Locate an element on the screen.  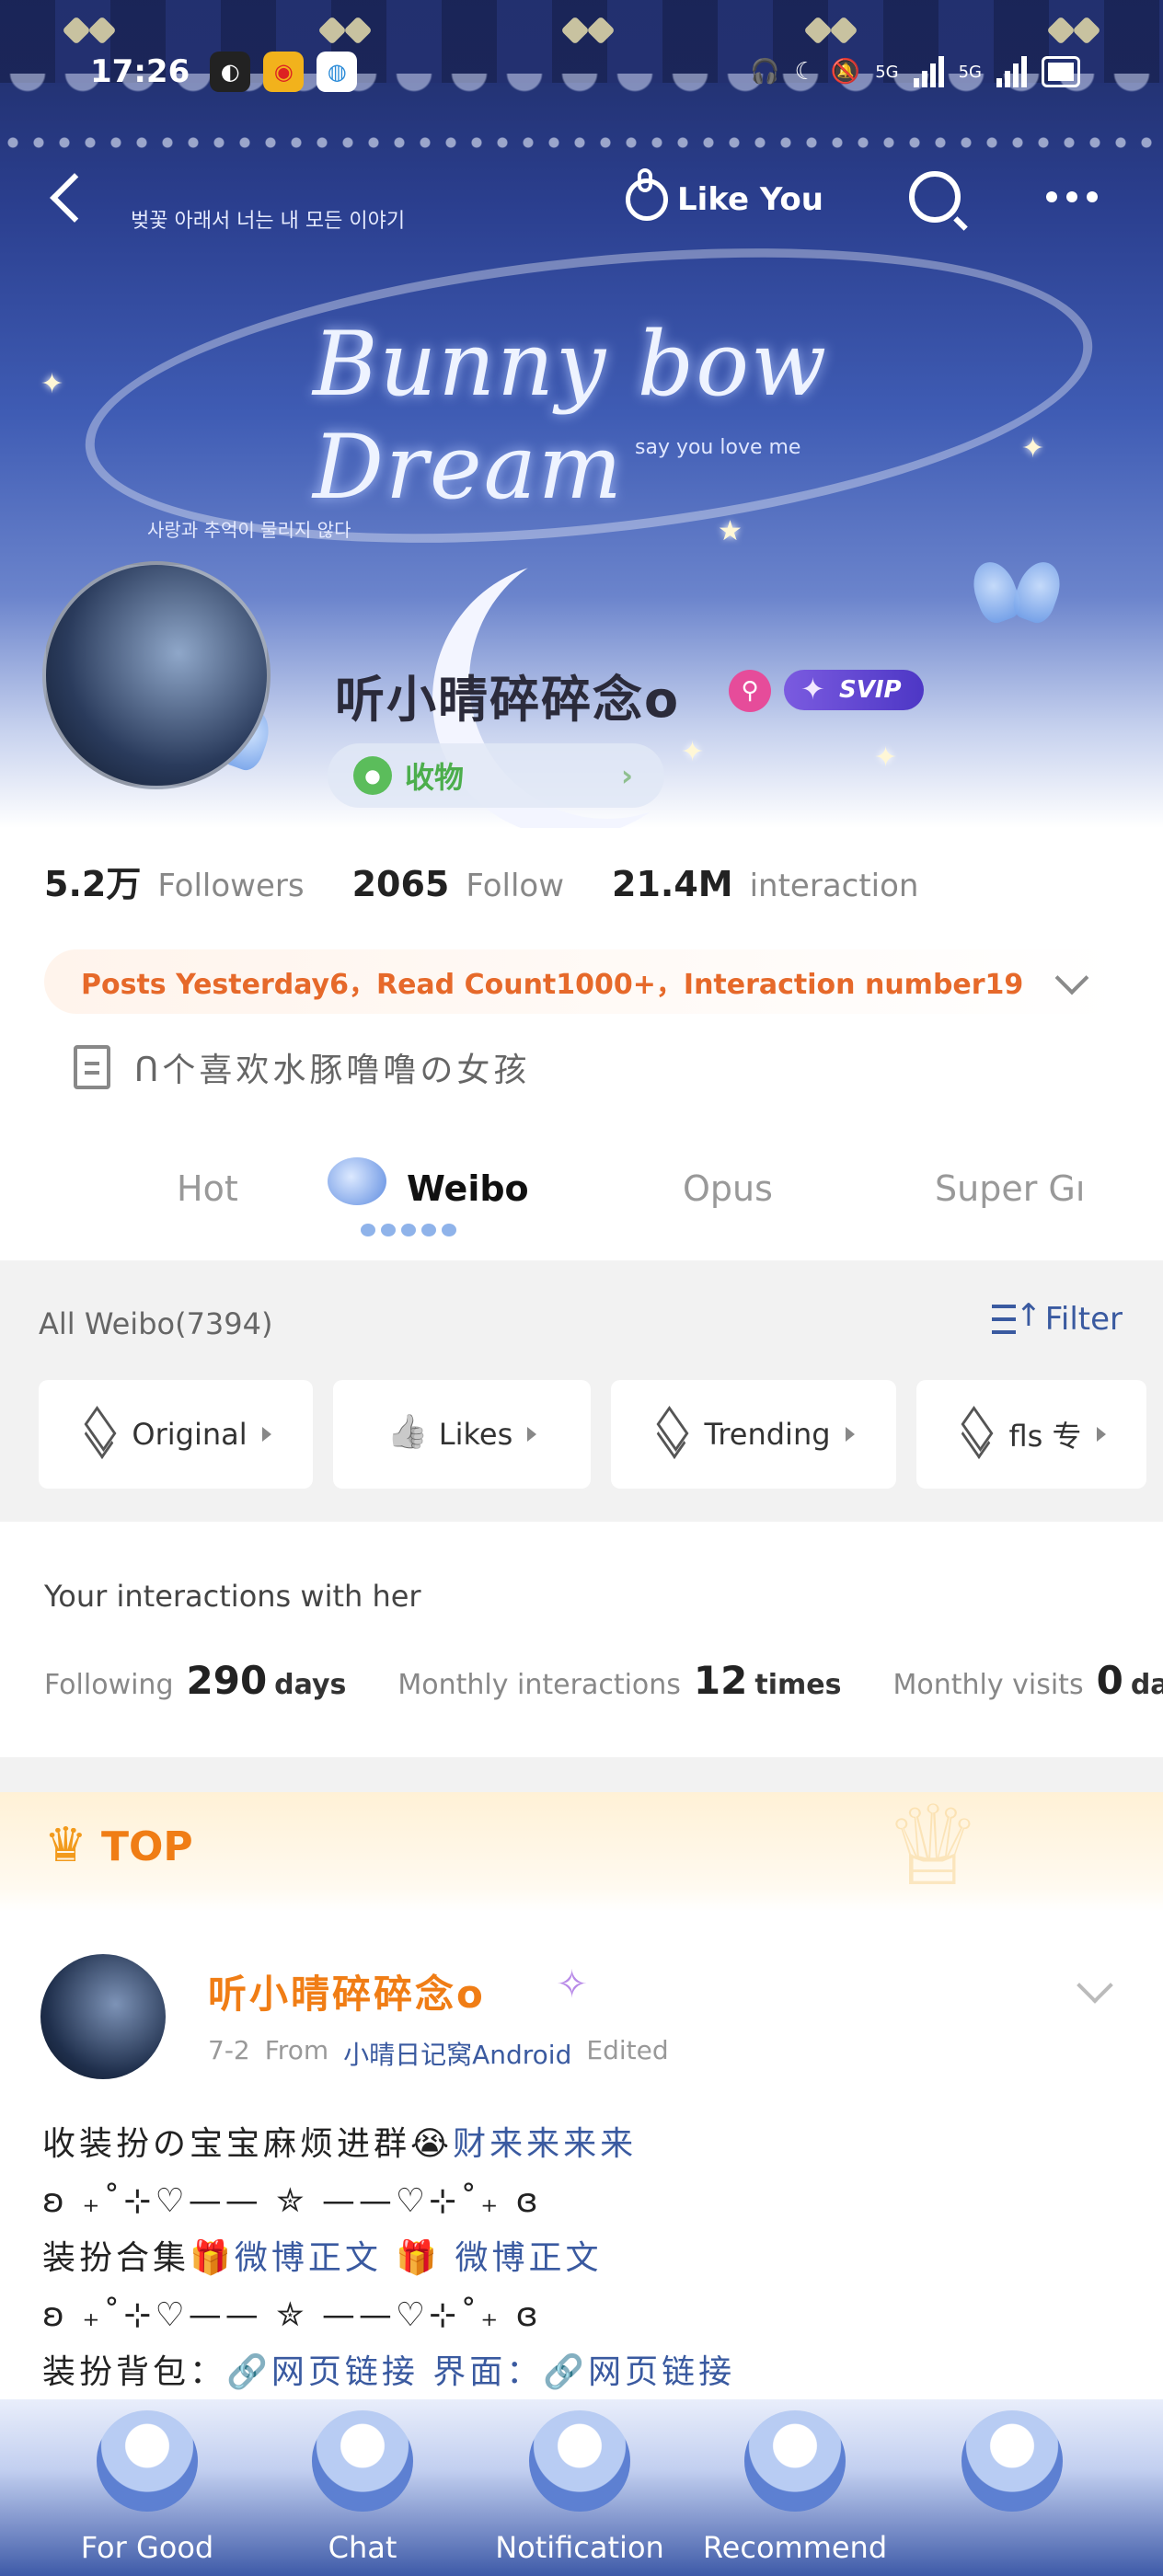
like-you-label: Like You is located at coordinates (750, 199).